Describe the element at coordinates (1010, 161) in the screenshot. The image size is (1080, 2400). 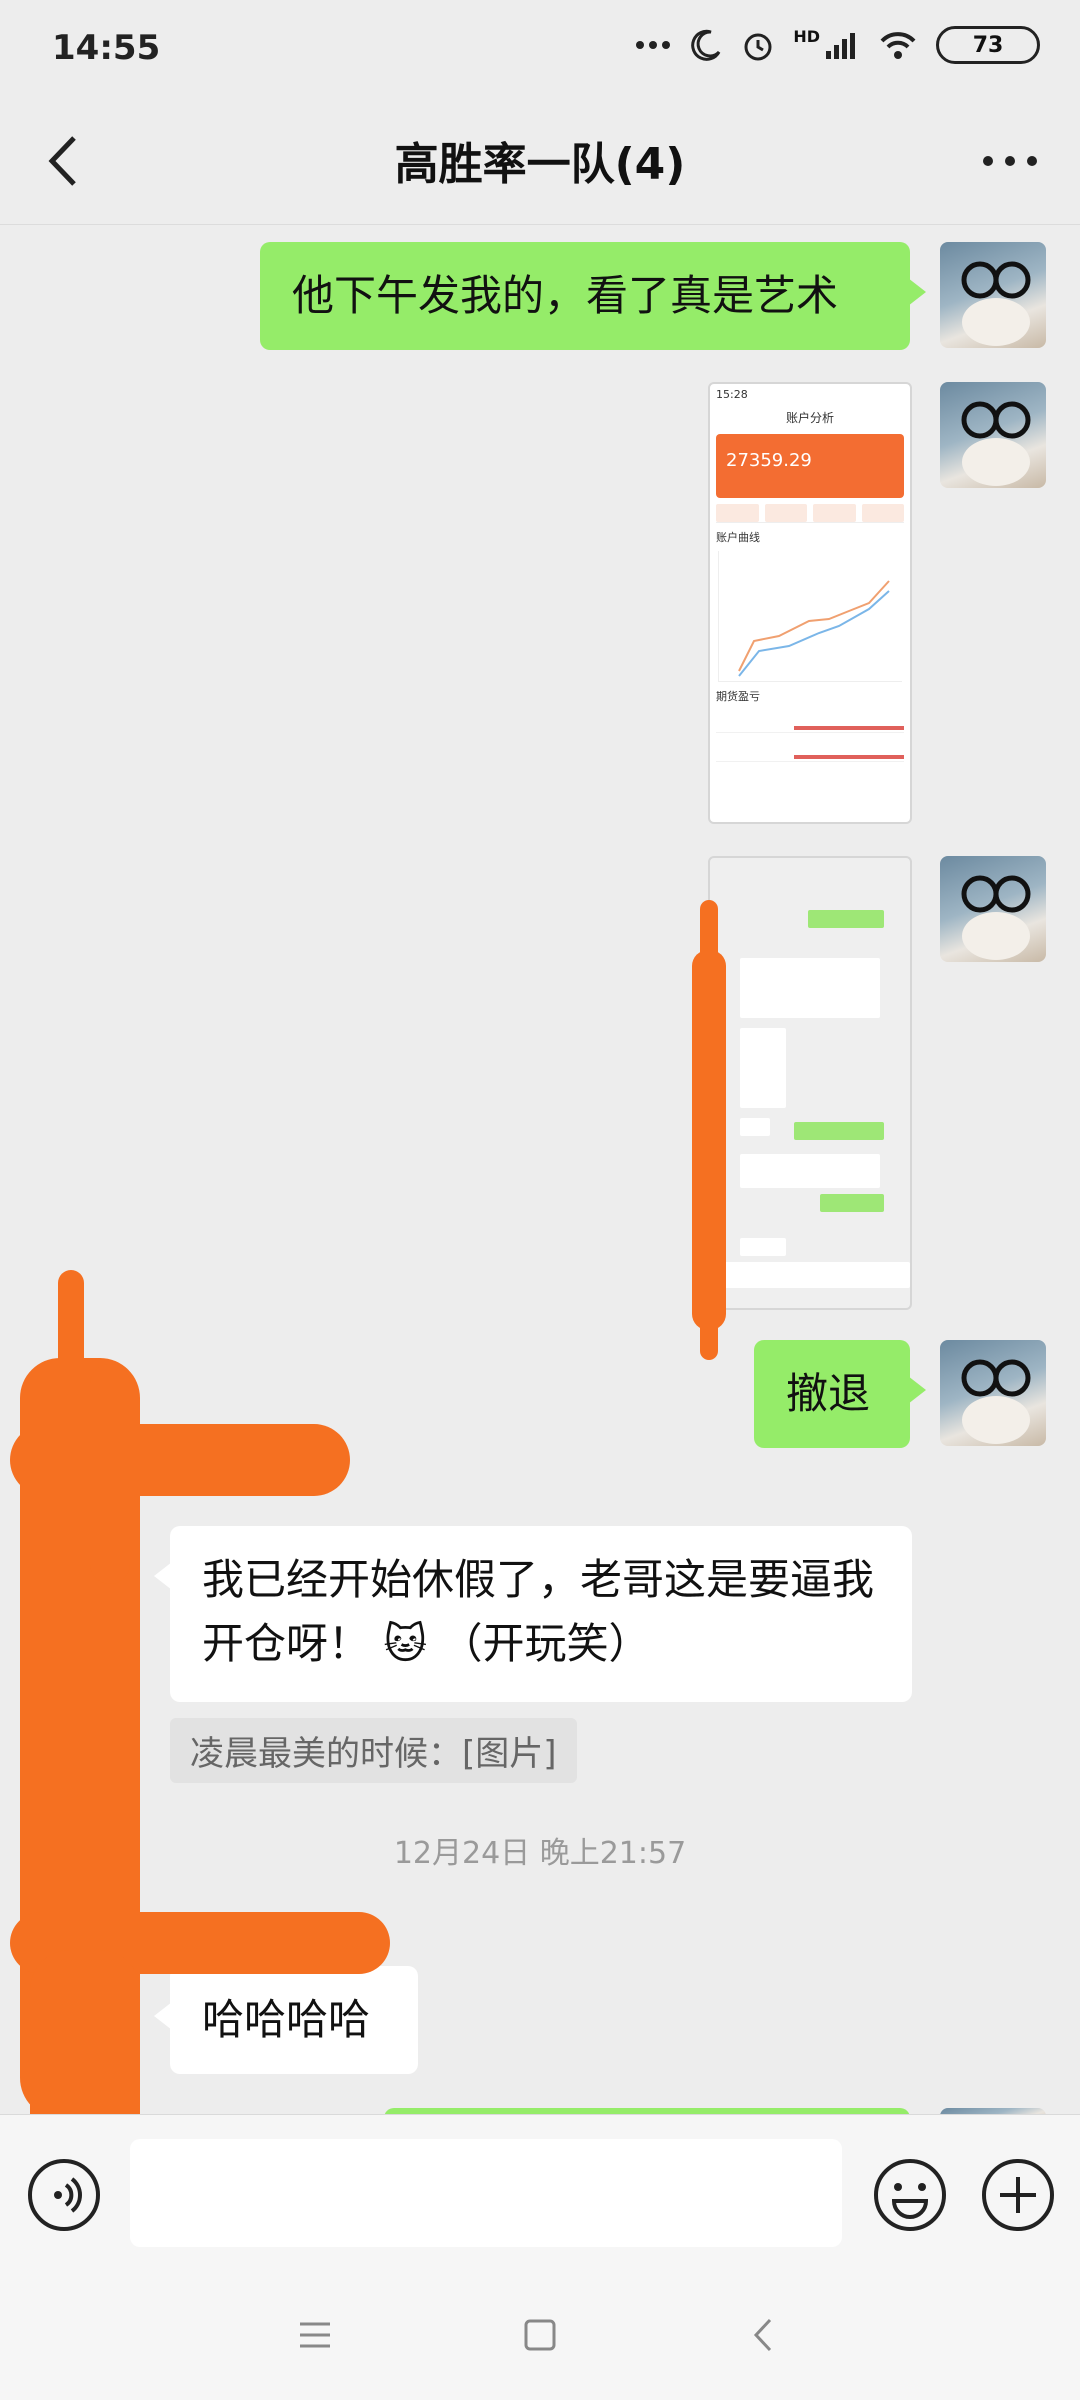
I see `more-icon` at that location.